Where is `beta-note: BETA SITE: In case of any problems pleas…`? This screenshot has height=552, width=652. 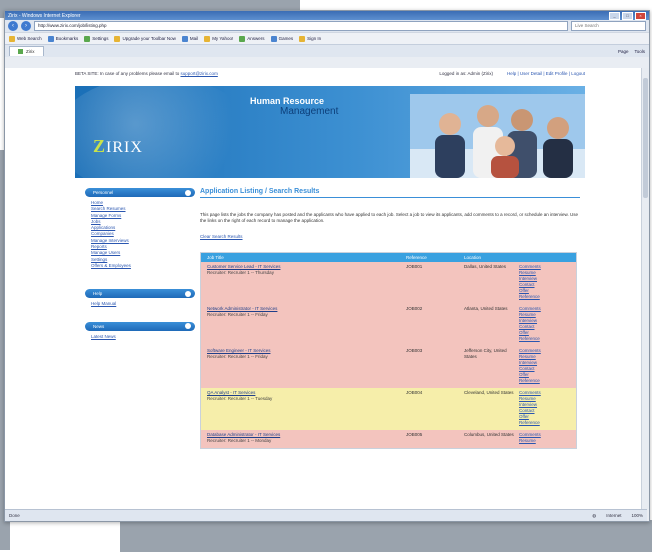
beta-note: BETA SITE: In case of any problems pleas… is located at coordinates (146, 73).